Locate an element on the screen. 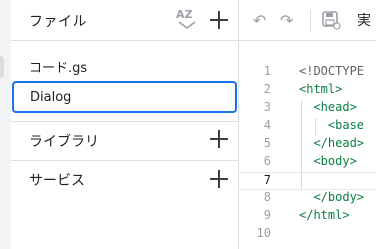 This screenshot has height=249, width=376. toolbar-separator is located at coordinates (310, 21).